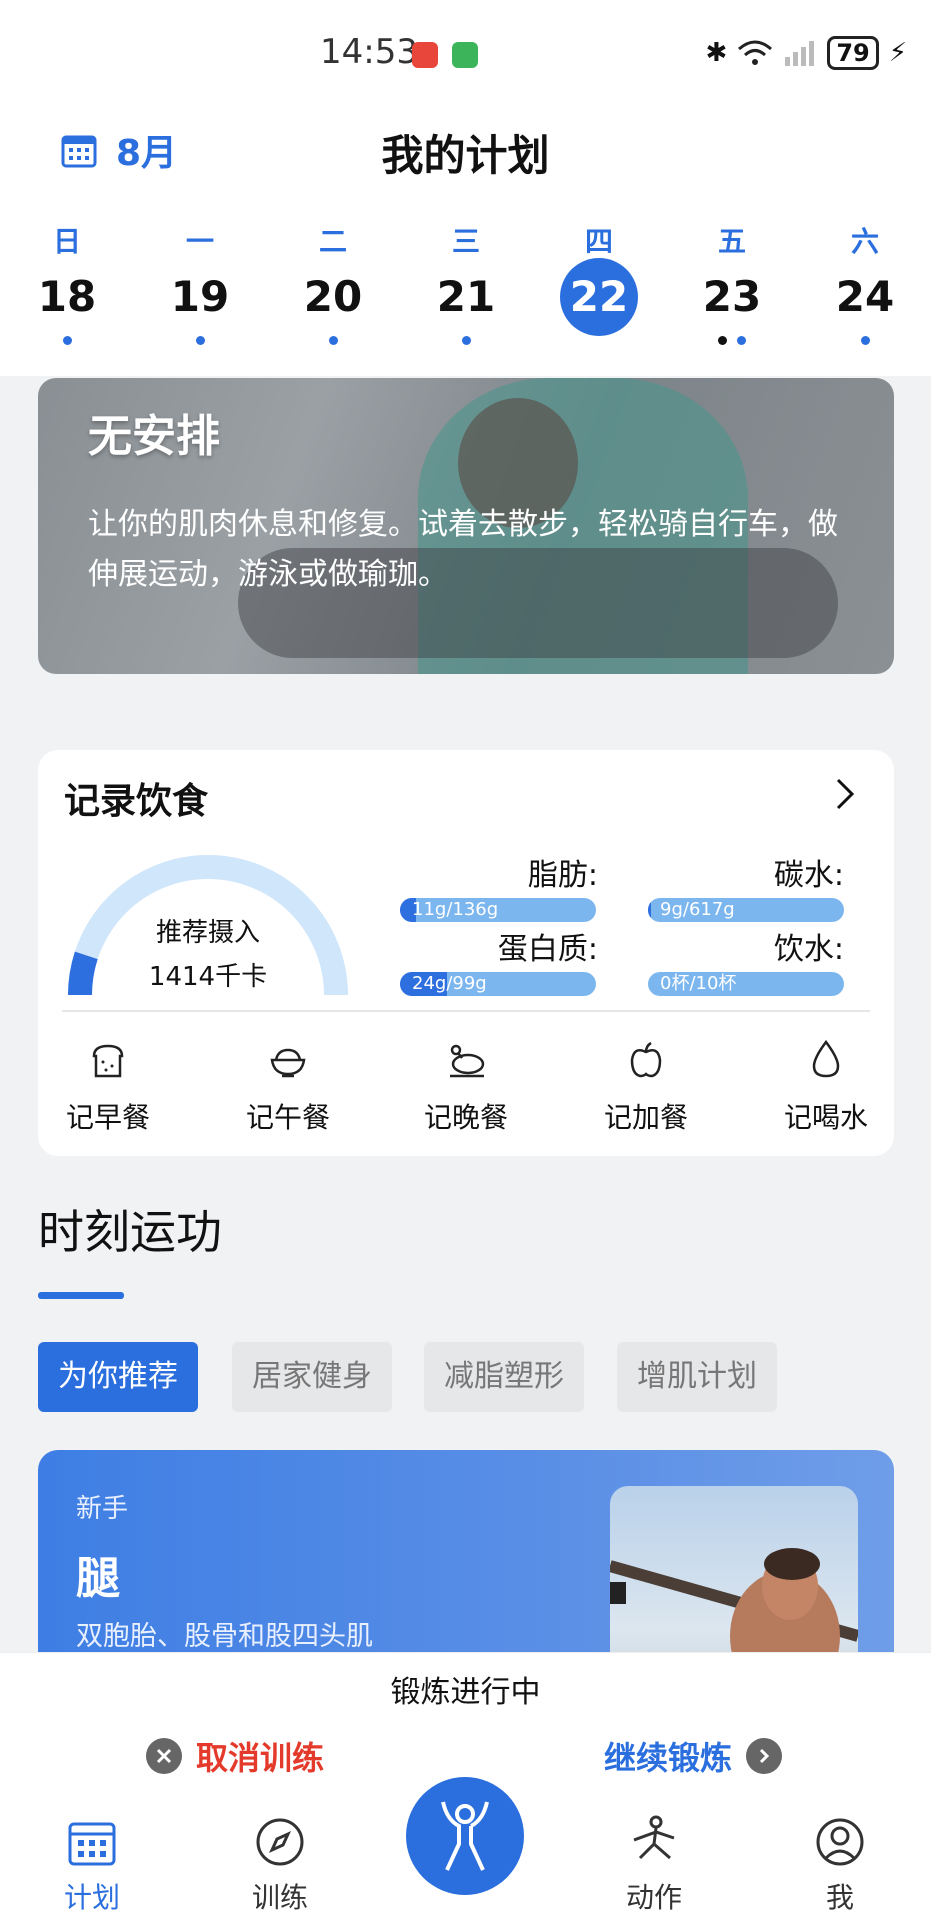 This screenshot has height=1920, width=931. What do you see at coordinates (716, 53) in the screenshot?
I see `bluetooth-icon: ✱` at bounding box center [716, 53].